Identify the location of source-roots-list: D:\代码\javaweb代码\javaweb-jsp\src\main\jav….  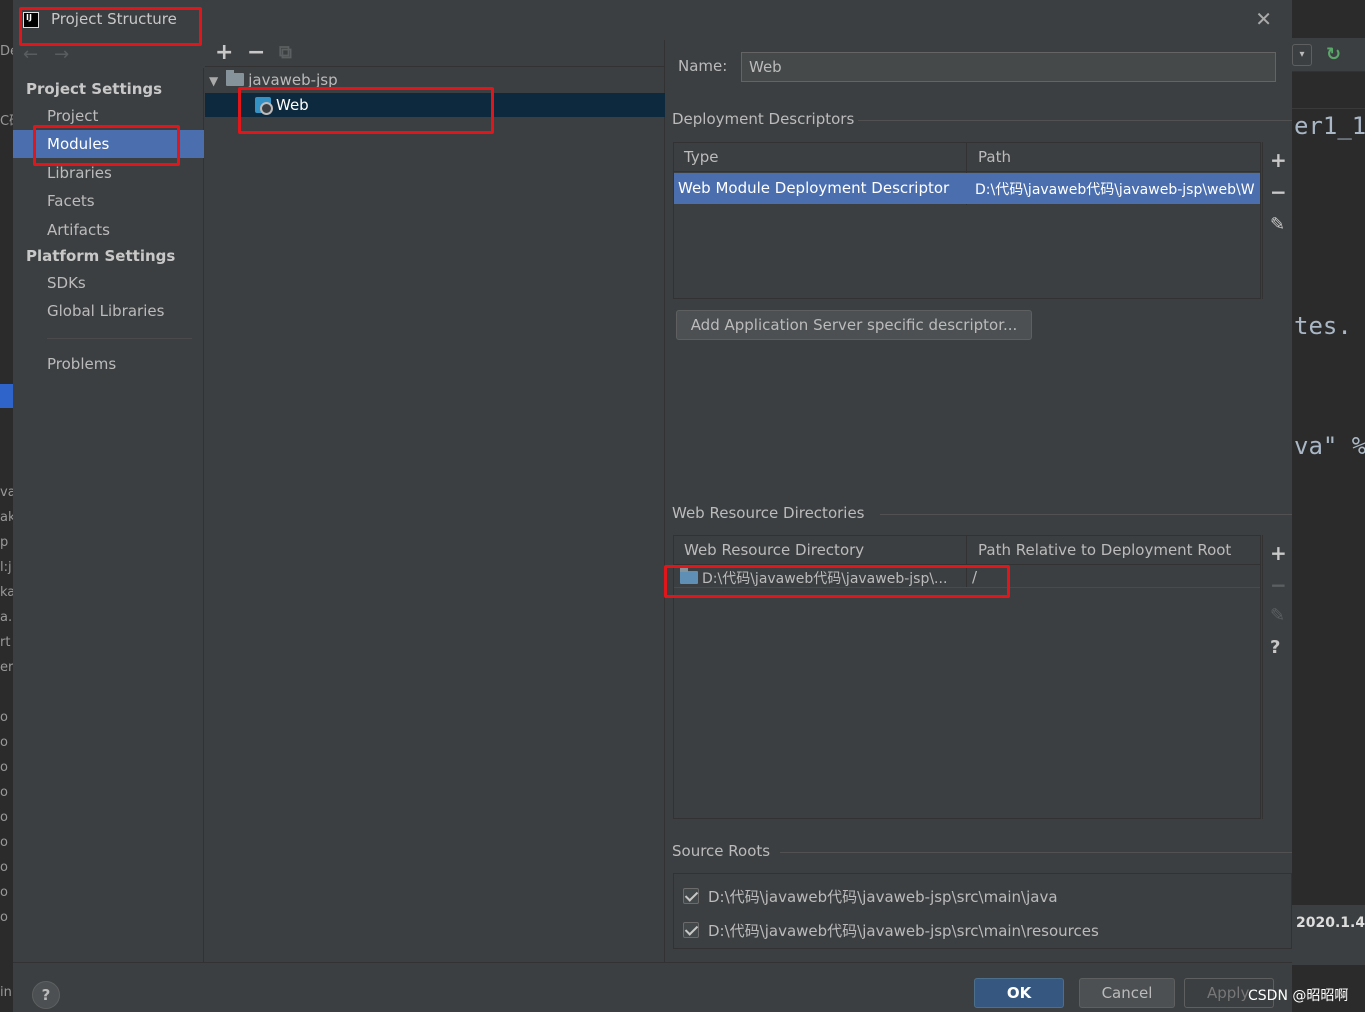
(982, 911).